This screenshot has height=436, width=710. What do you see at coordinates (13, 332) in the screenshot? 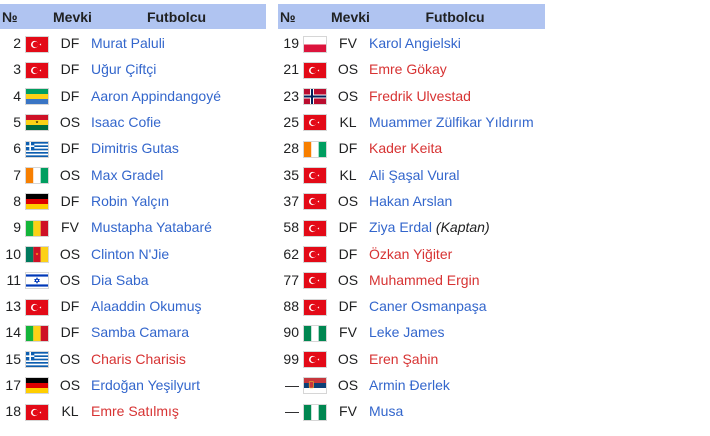
I see `squad-number: 14` at bounding box center [13, 332].